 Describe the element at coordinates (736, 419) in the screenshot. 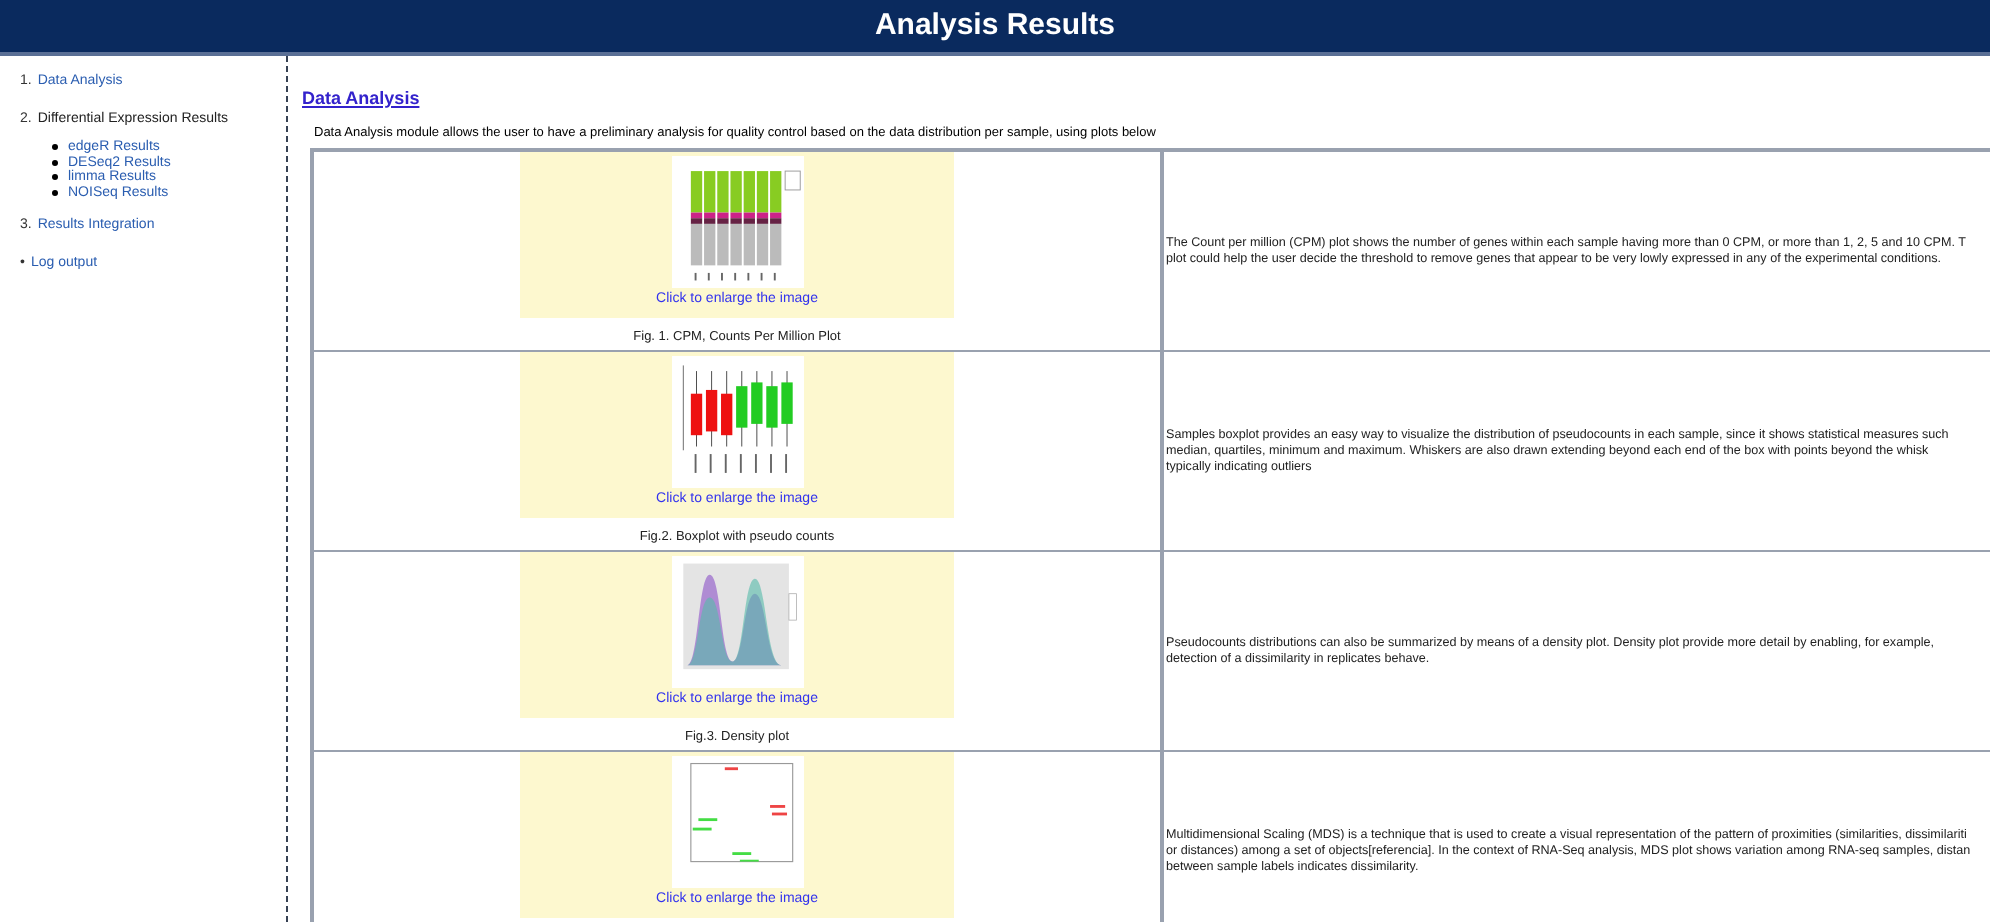

I see `boxplot-drawing` at that location.